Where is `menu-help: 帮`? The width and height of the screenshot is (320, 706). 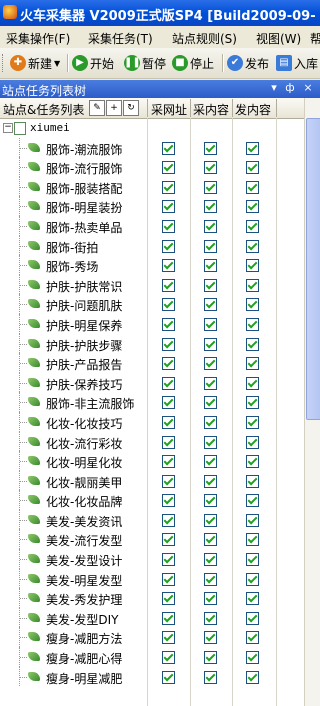
menu-help: 帮 is located at coordinates (315, 38).